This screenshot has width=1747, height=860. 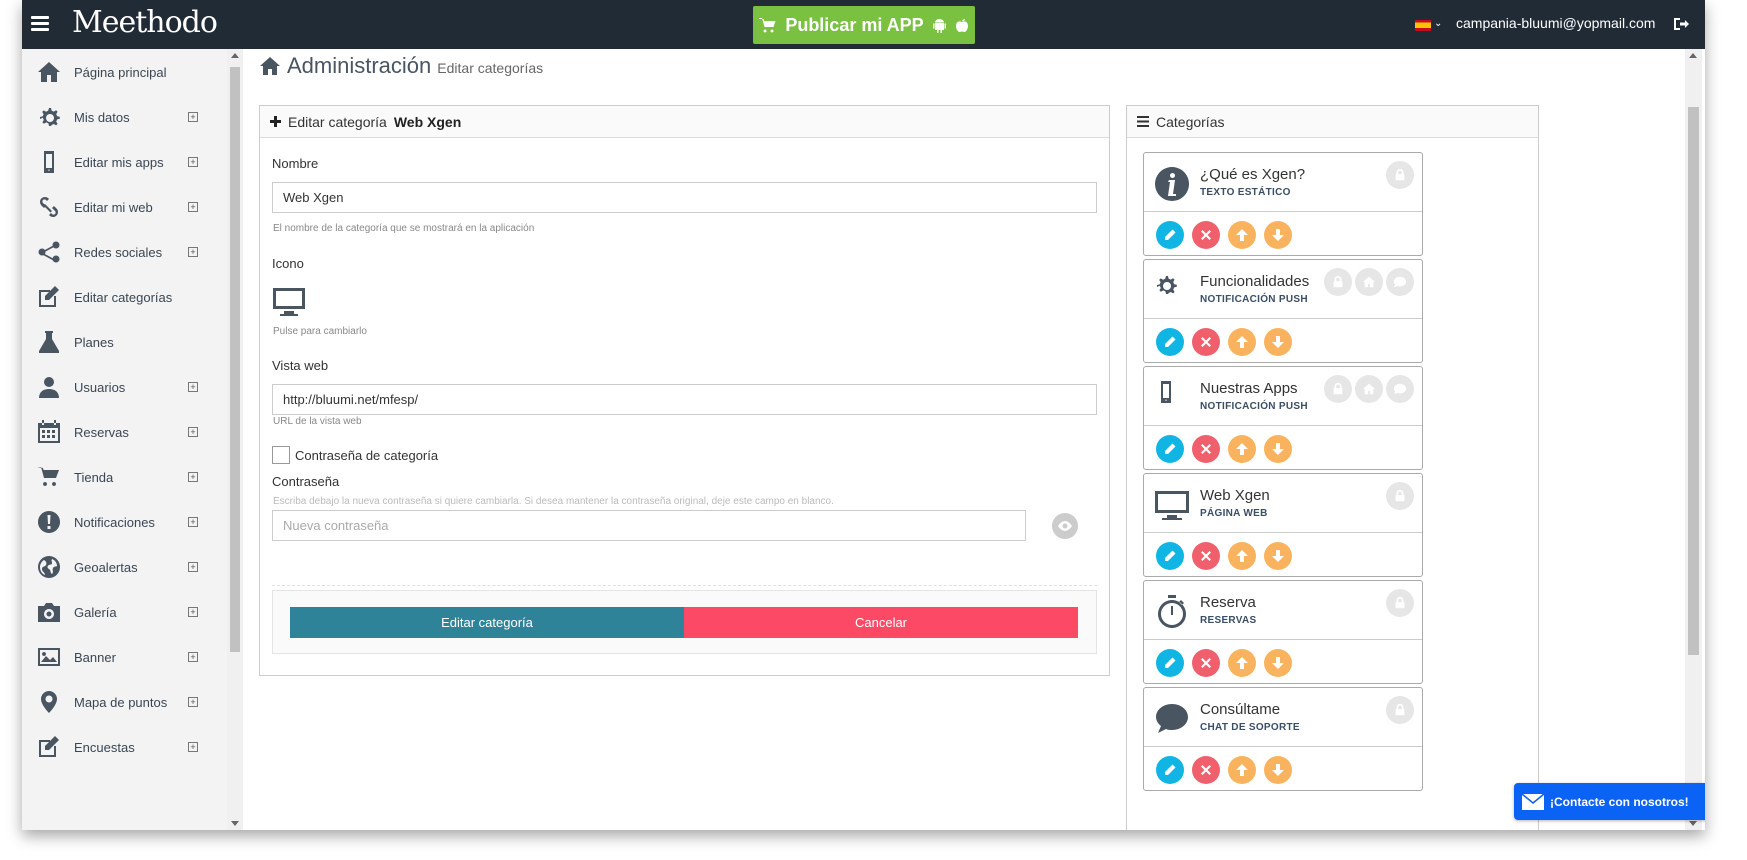 What do you see at coordinates (1533, 801) in the screenshot?
I see `mail-icon` at bounding box center [1533, 801].